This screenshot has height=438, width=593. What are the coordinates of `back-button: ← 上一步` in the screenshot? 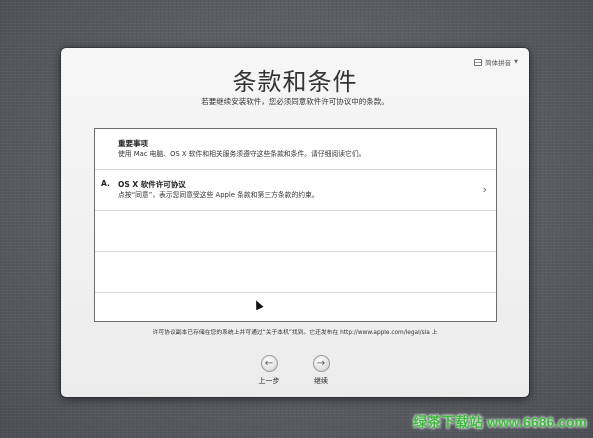 It's located at (269, 370).